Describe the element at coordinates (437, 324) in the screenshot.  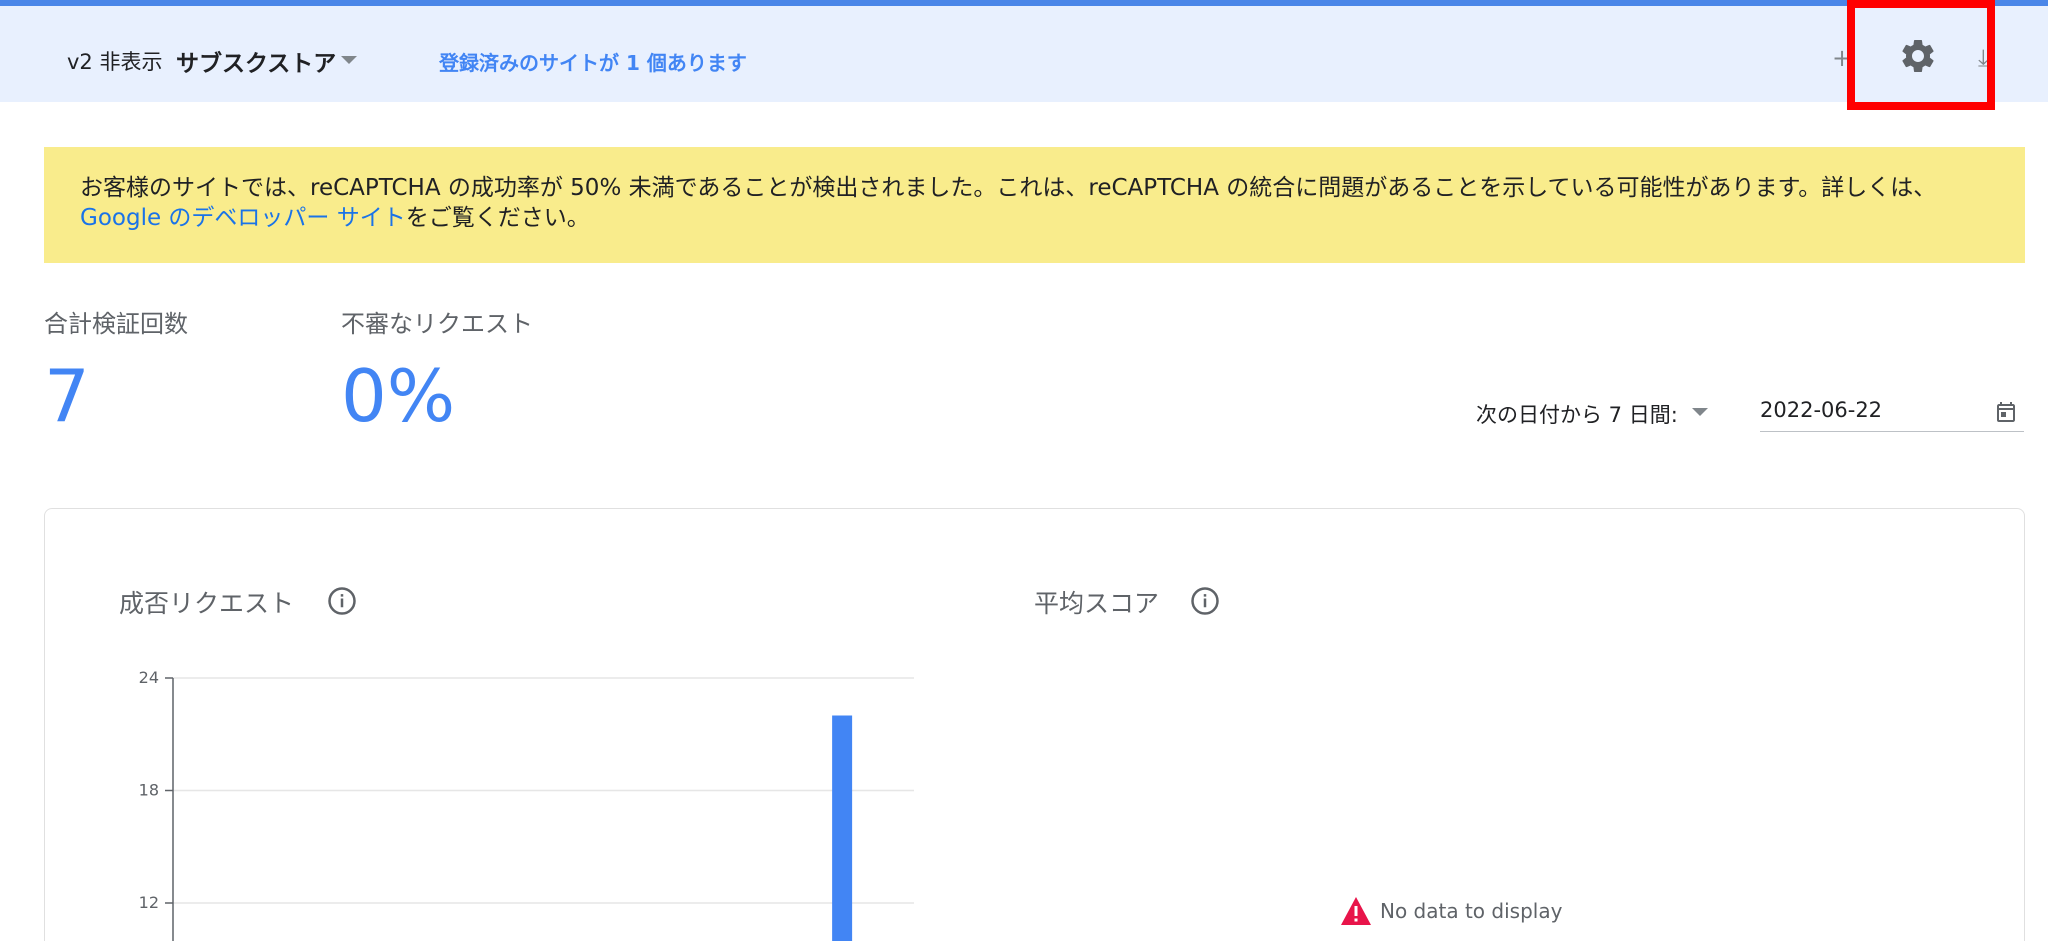
I see `suspicious-requests-label: 不審なリクエスト` at that location.